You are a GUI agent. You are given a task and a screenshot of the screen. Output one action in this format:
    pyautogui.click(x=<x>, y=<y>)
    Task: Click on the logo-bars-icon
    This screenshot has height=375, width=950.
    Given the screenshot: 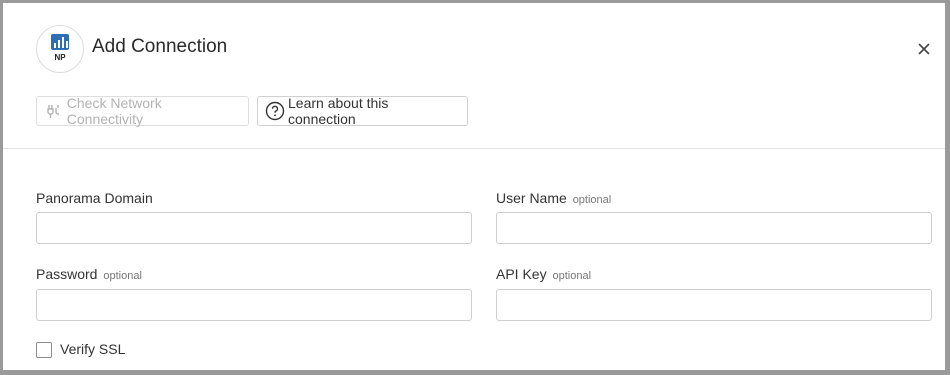 What is the action you would take?
    pyautogui.click(x=61, y=42)
    